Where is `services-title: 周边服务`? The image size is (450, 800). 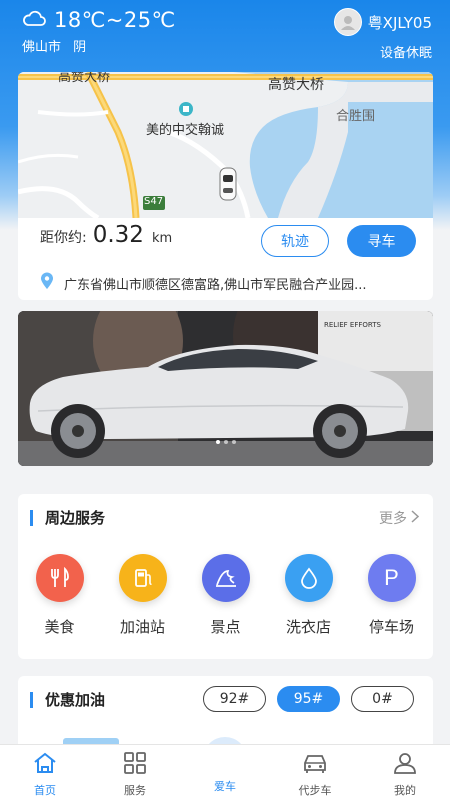 services-title: 周边服务 is located at coordinates (75, 518).